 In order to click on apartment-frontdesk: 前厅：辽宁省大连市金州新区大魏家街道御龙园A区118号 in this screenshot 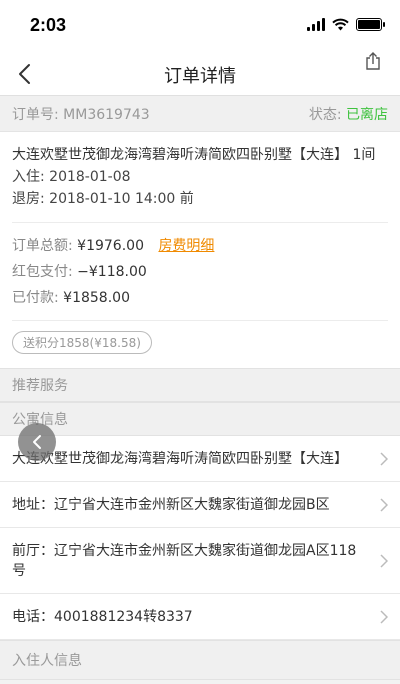, I will do `click(184, 560)`.